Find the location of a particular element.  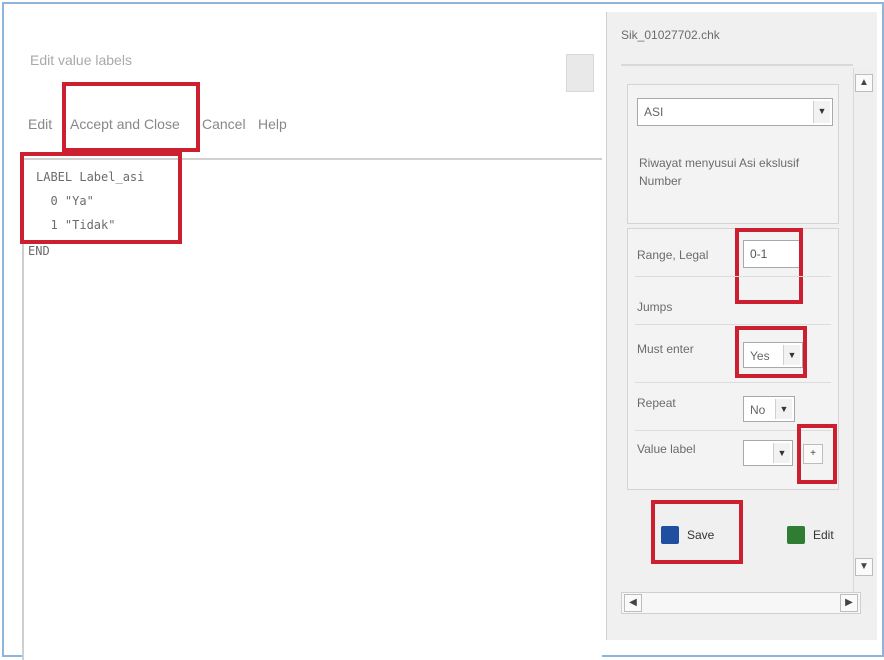

value-label-select: ▼ is located at coordinates (768, 453).